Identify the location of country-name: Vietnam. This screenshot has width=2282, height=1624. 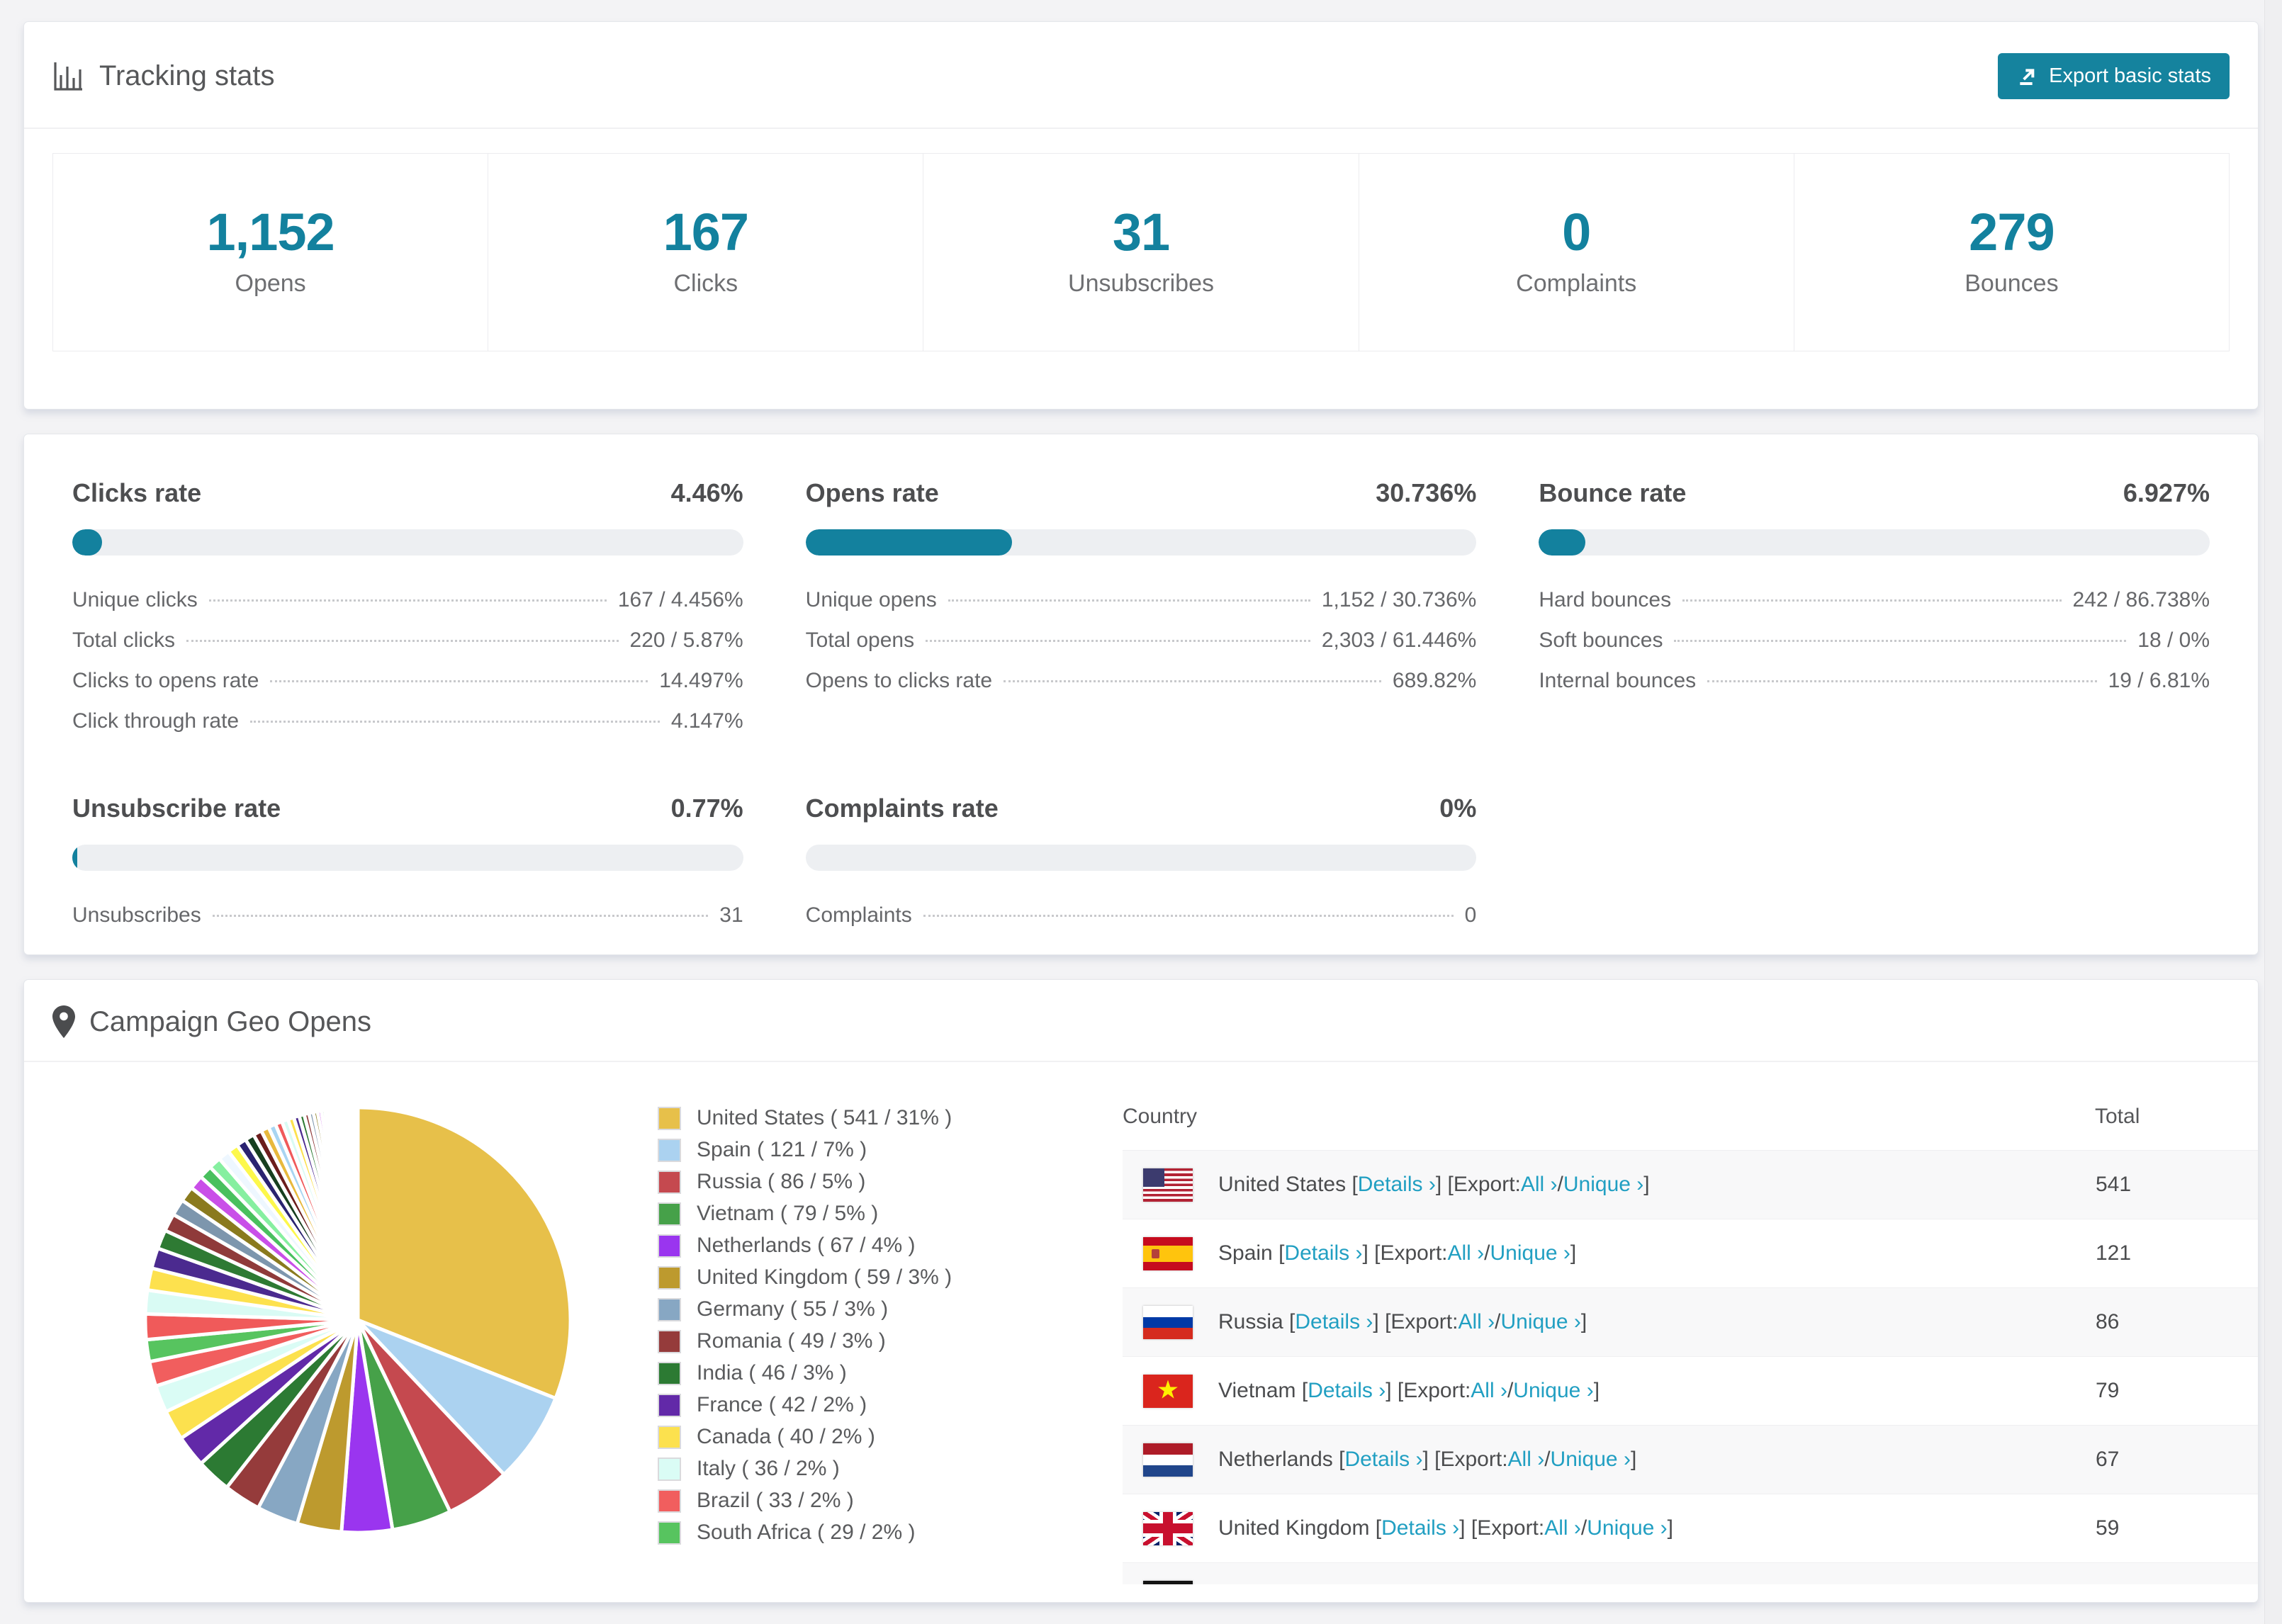
(1257, 1391).